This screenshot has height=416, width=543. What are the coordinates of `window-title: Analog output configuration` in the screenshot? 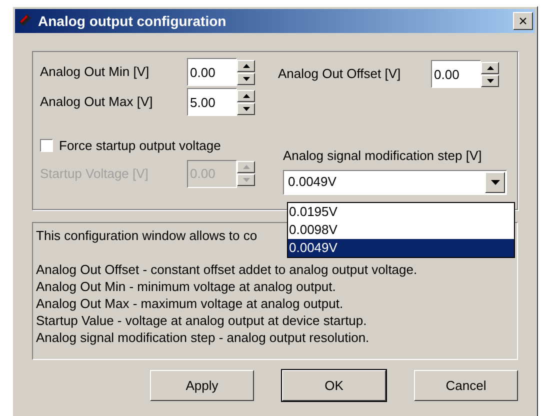 It's located at (132, 21).